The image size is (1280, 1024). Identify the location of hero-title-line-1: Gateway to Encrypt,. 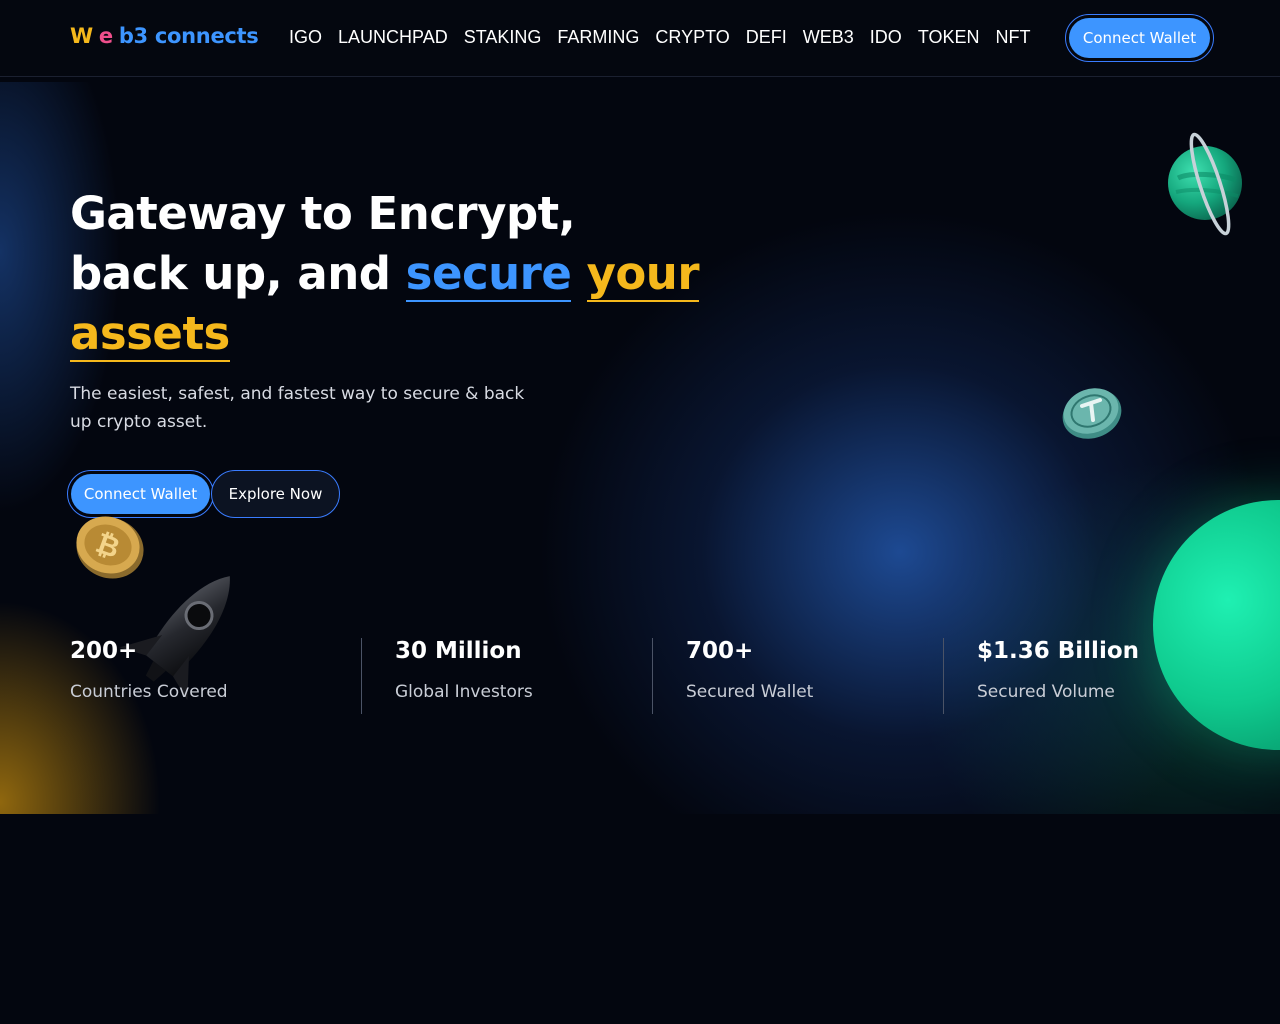
(323, 213).